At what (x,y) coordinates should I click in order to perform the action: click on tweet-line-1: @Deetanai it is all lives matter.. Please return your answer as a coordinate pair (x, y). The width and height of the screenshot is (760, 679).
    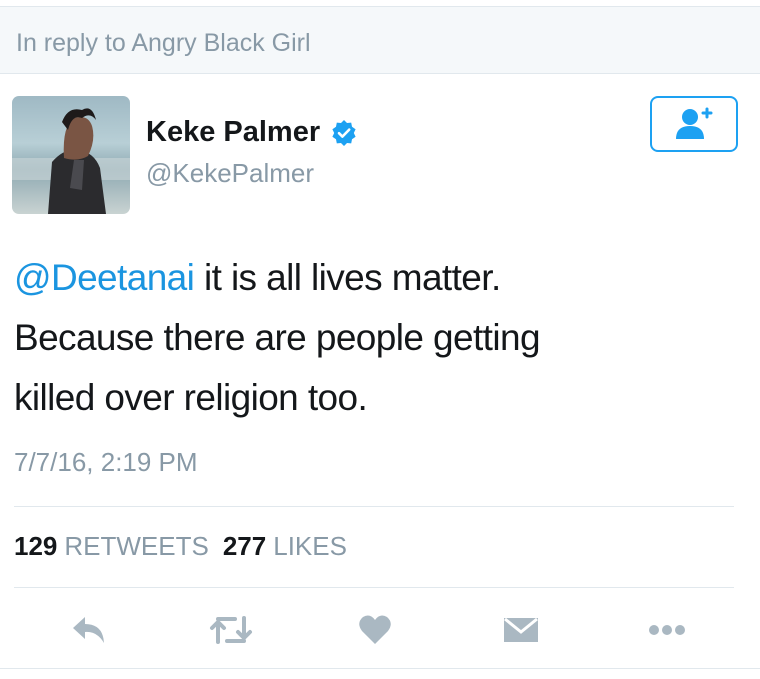
    Looking at the image, I should click on (374, 278).